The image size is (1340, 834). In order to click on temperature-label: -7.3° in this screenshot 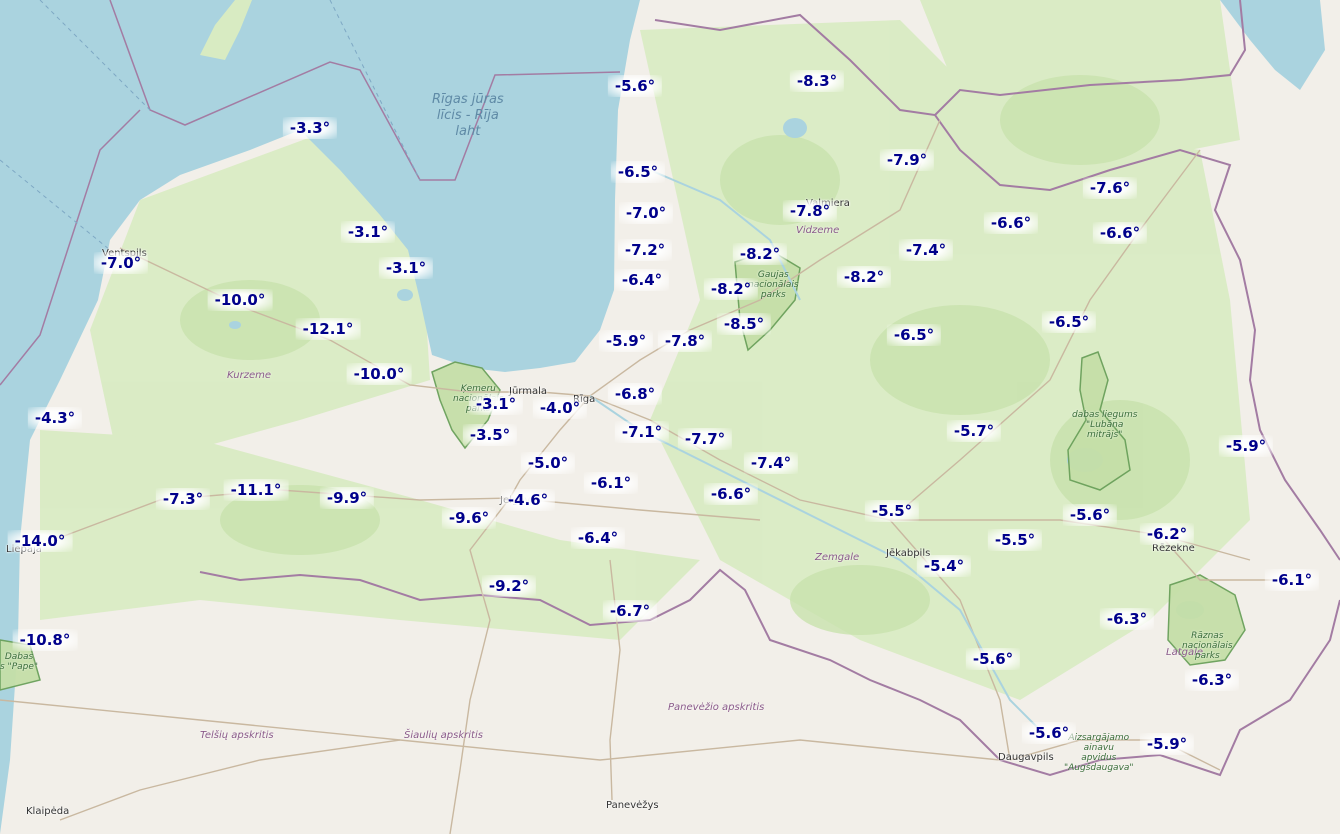, I will do `click(183, 499)`.